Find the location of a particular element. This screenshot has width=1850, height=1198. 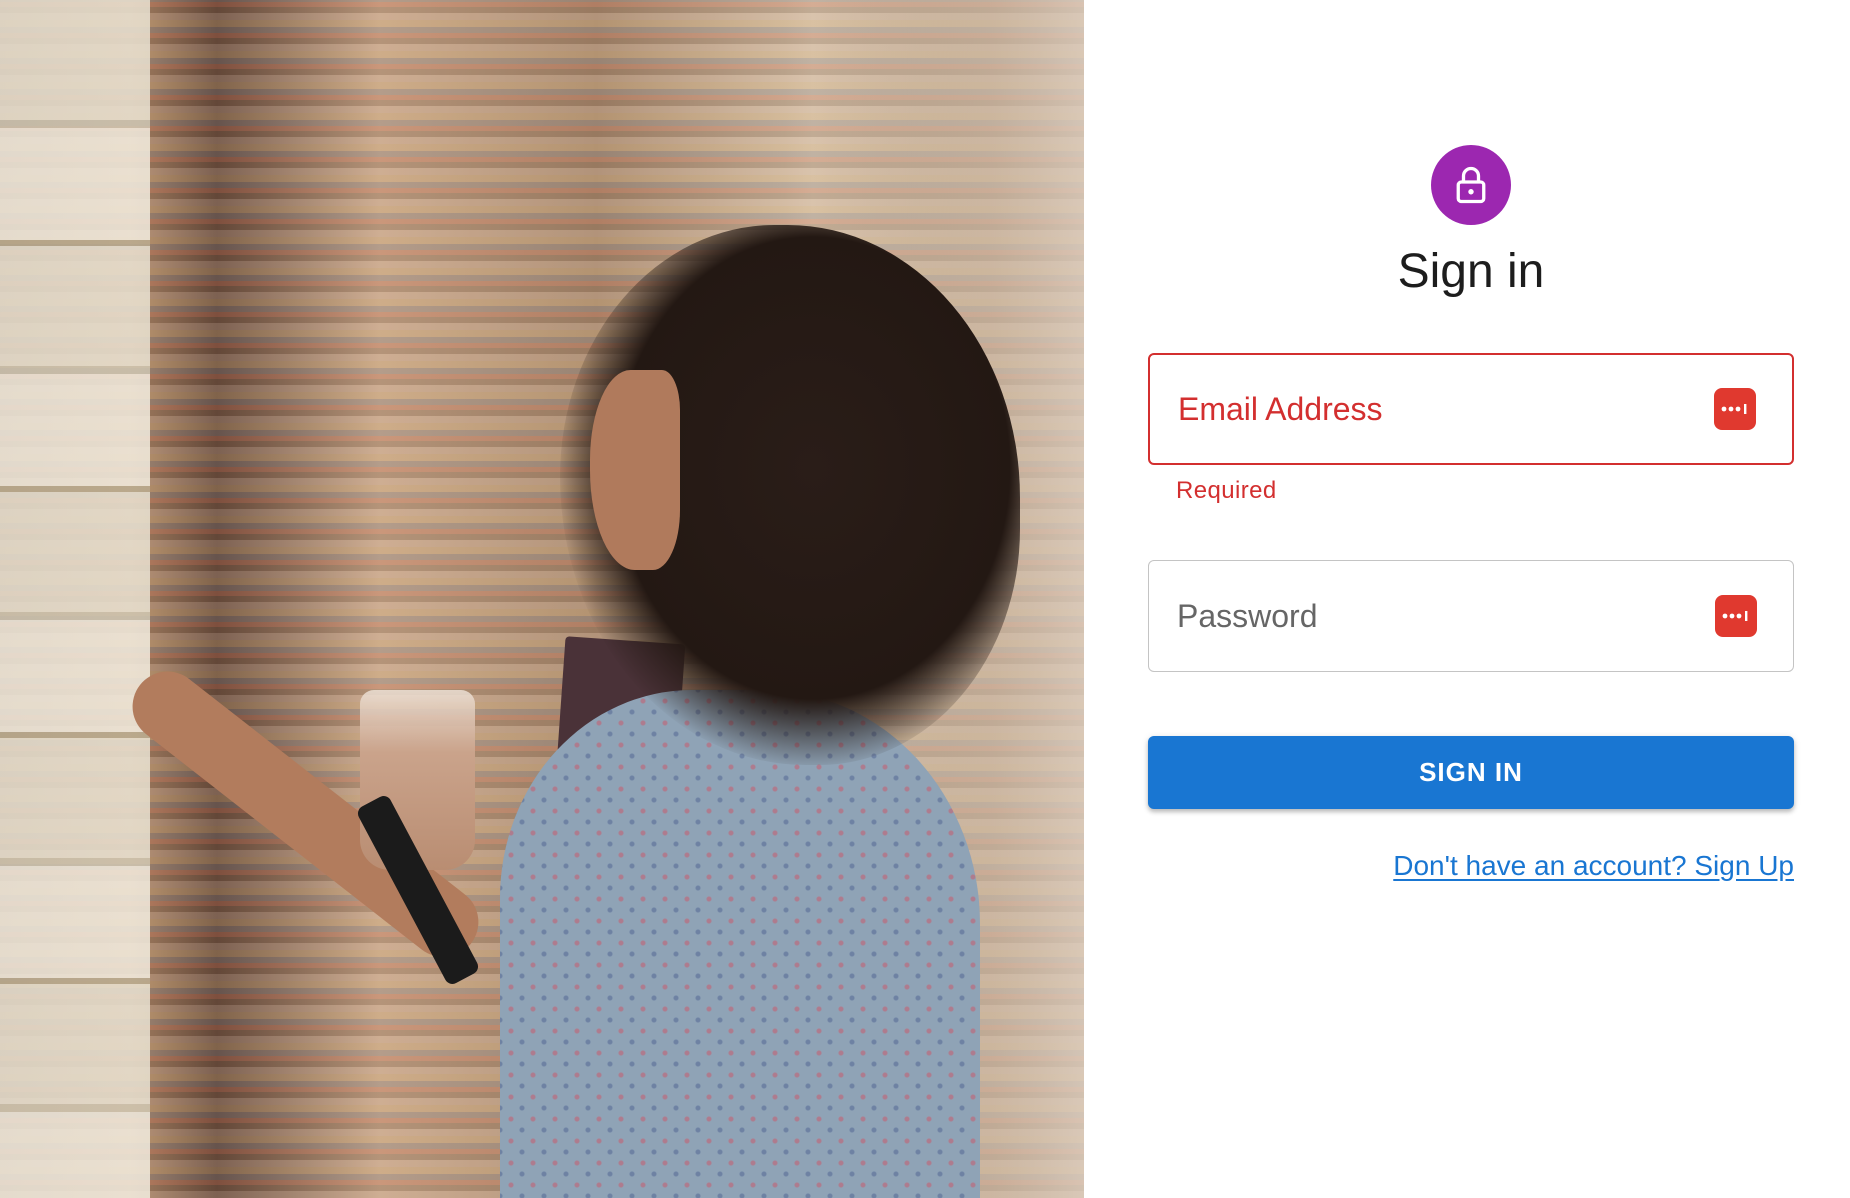

face is located at coordinates (635, 470).